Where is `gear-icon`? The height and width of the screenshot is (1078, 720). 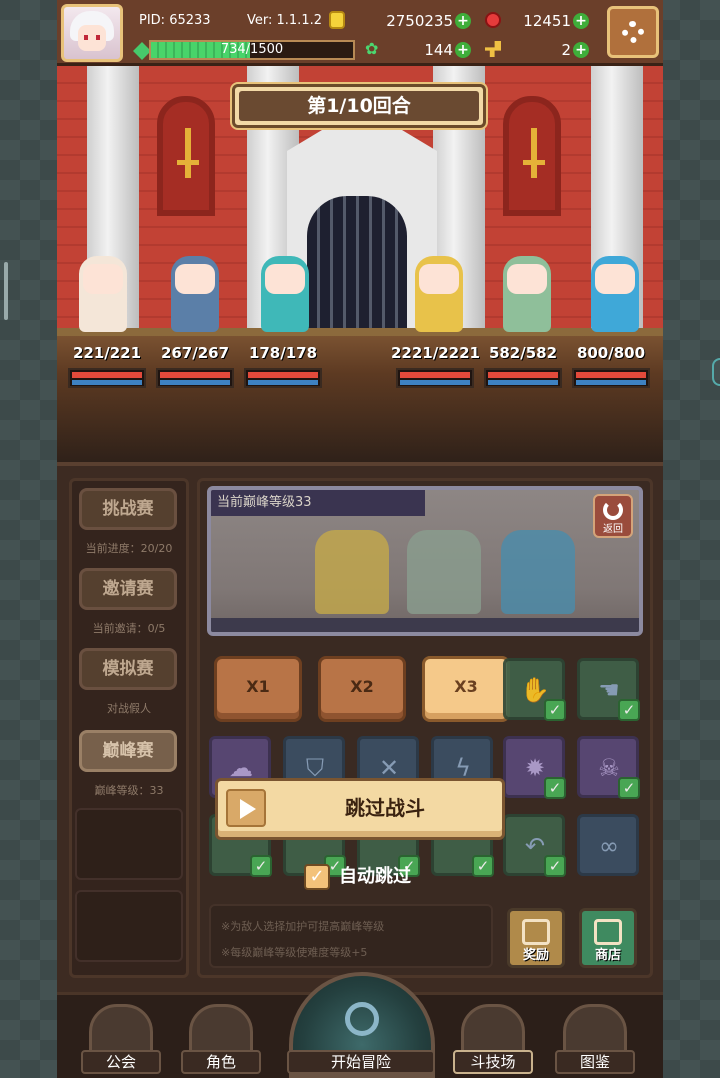 gear-icon is located at coordinates (633, 32).